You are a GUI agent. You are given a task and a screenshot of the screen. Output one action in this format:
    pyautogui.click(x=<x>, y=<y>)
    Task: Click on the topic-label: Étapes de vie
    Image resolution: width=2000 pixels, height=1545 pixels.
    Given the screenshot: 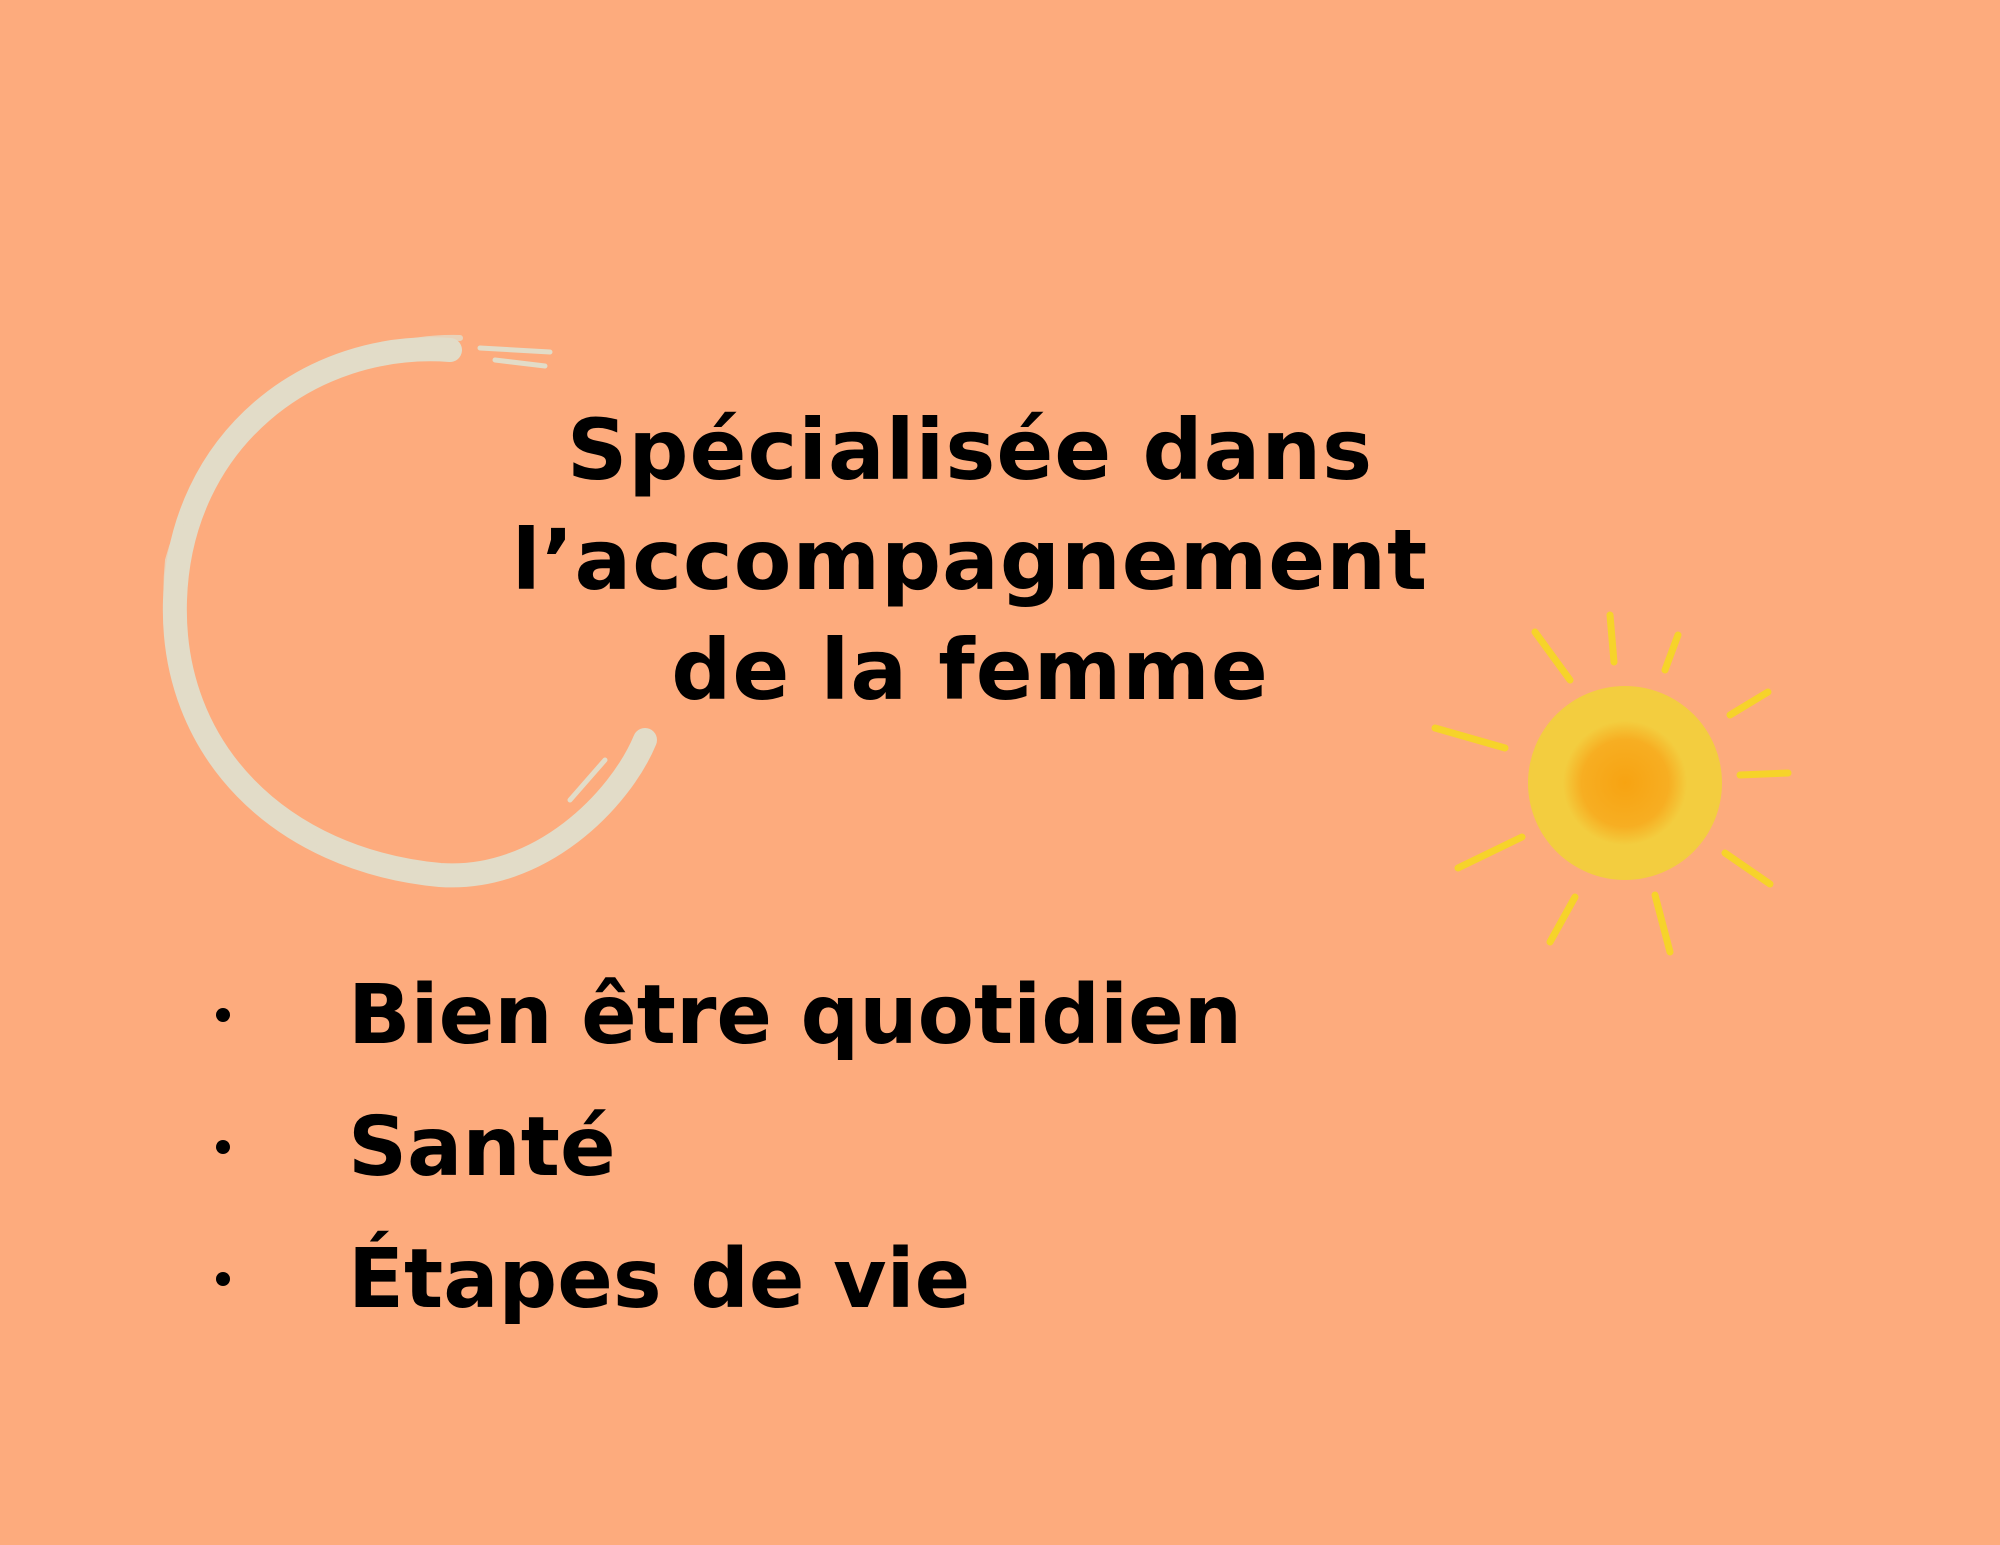 What is the action you would take?
    pyautogui.click(x=659, y=1279)
    